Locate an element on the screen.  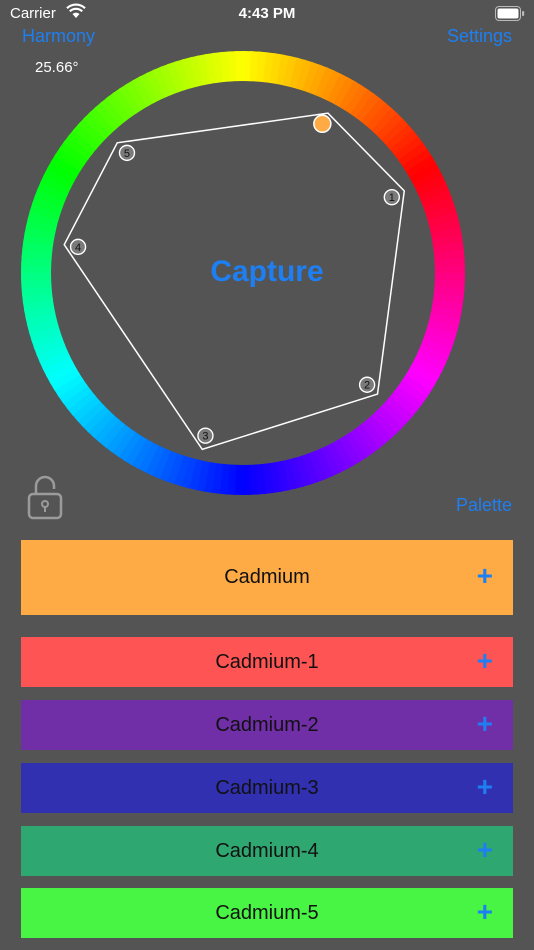
harmony-marker-label: 4 is located at coordinates (78, 248).